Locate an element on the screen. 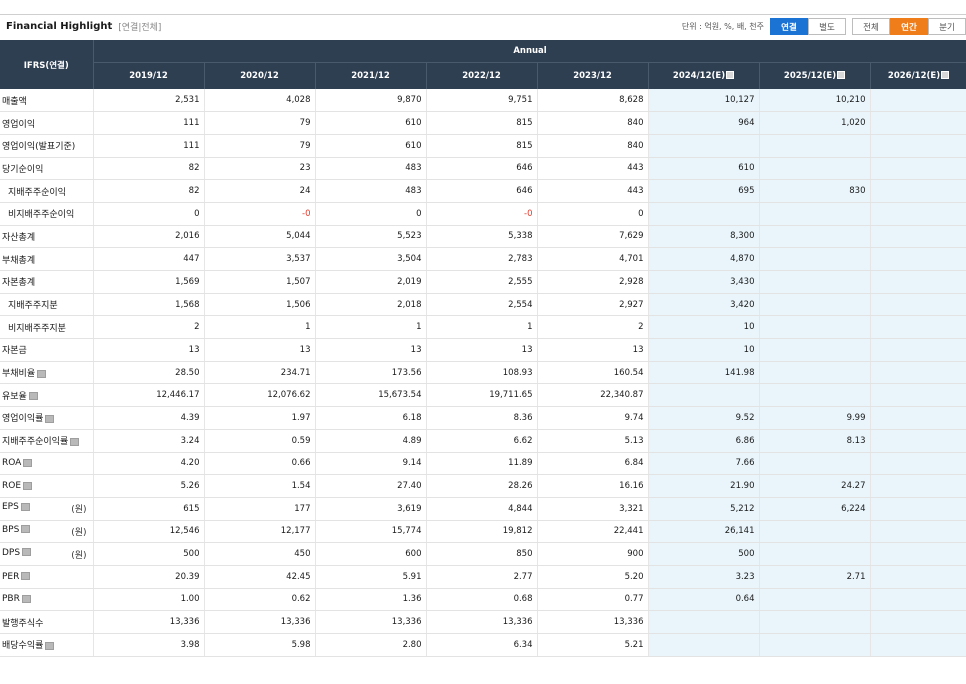 This screenshot has height=684, width=966. value-cell: 5,044 is located at coordinates (260, 237).